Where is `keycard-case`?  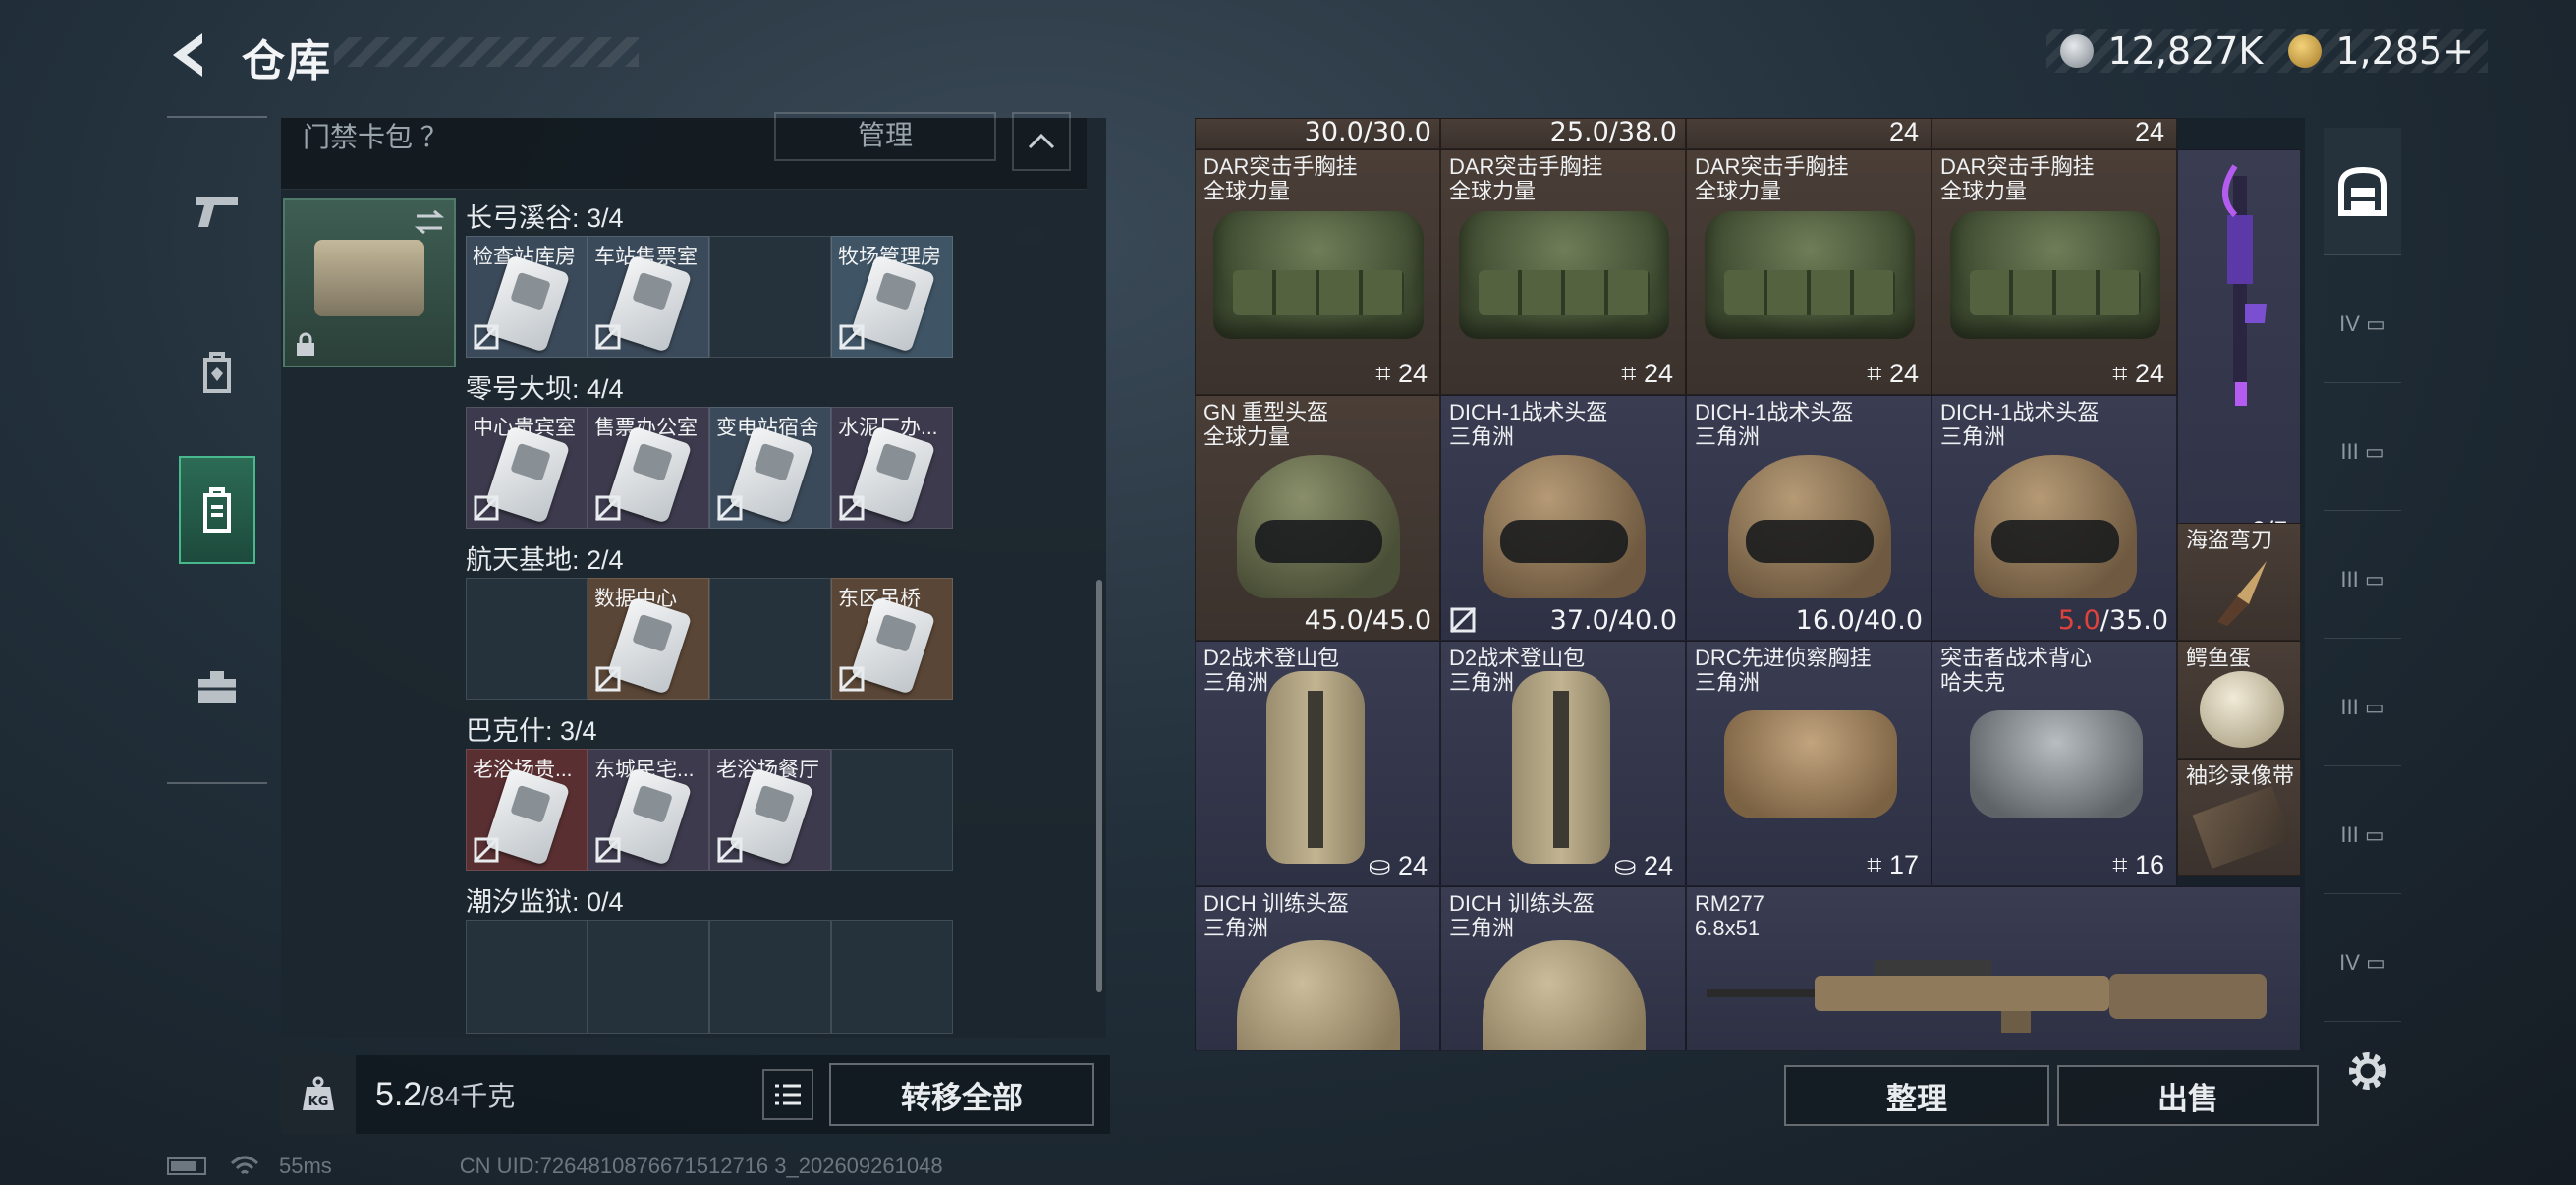 keycard-case is located at coordinates (369, 283).